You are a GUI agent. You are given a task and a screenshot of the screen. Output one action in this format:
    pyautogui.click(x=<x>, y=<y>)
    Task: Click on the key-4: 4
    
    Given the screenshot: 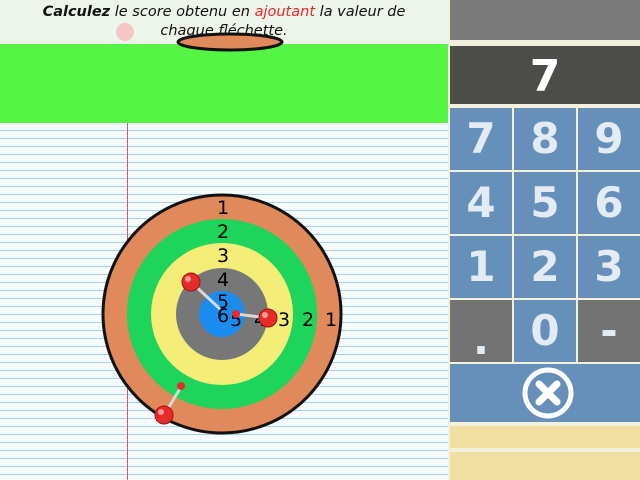 What is the action you would take?
    pyautogui.click(x=481, y=203)
    